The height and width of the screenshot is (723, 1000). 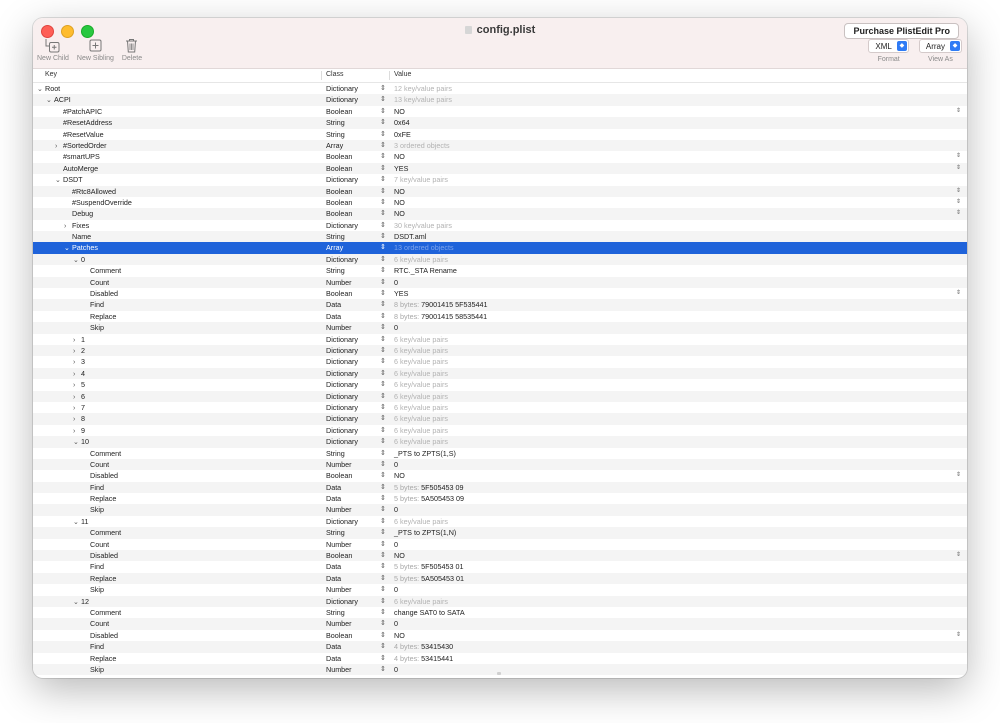 I want to click on class-column-header: Class, so click(x=335, y=74).